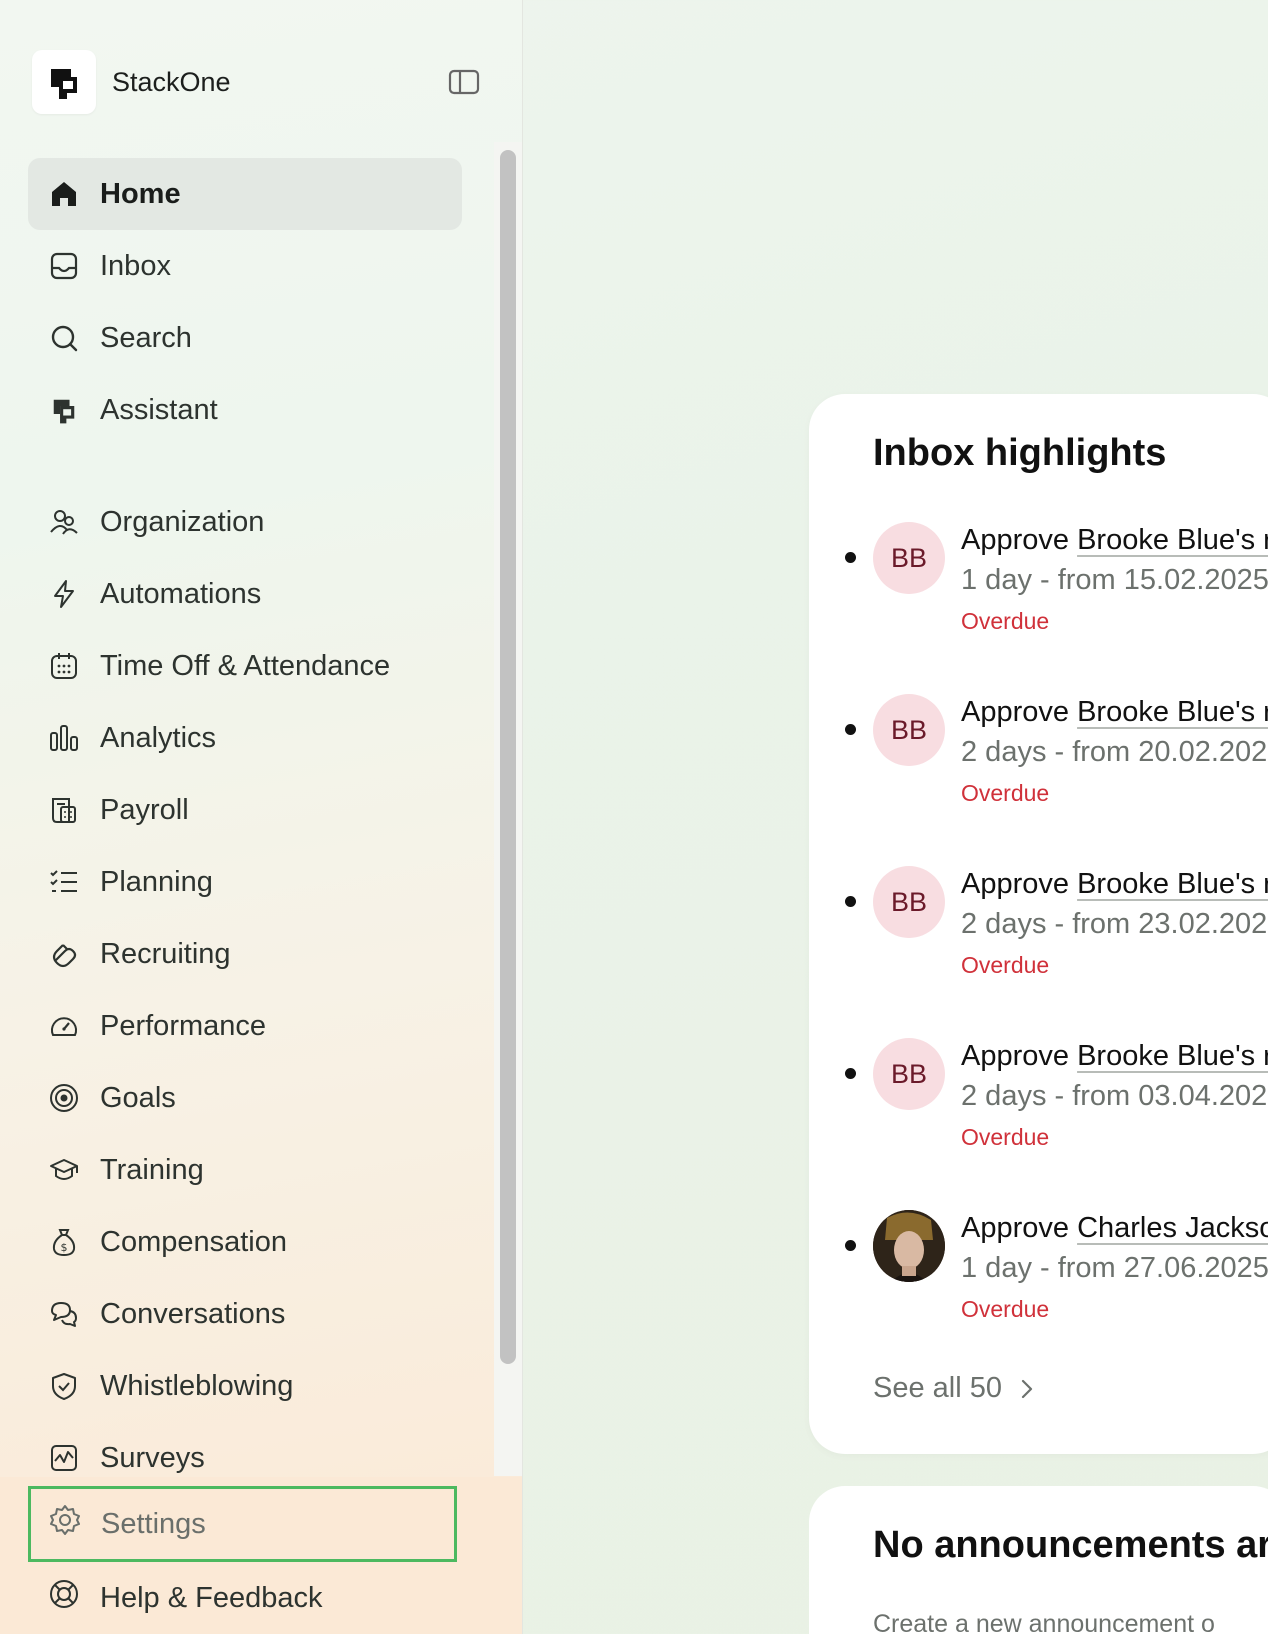 The width and height of the screenshot is (1268, 1634). I want to click on see-all-link: See all 50, so click(953, 1388).